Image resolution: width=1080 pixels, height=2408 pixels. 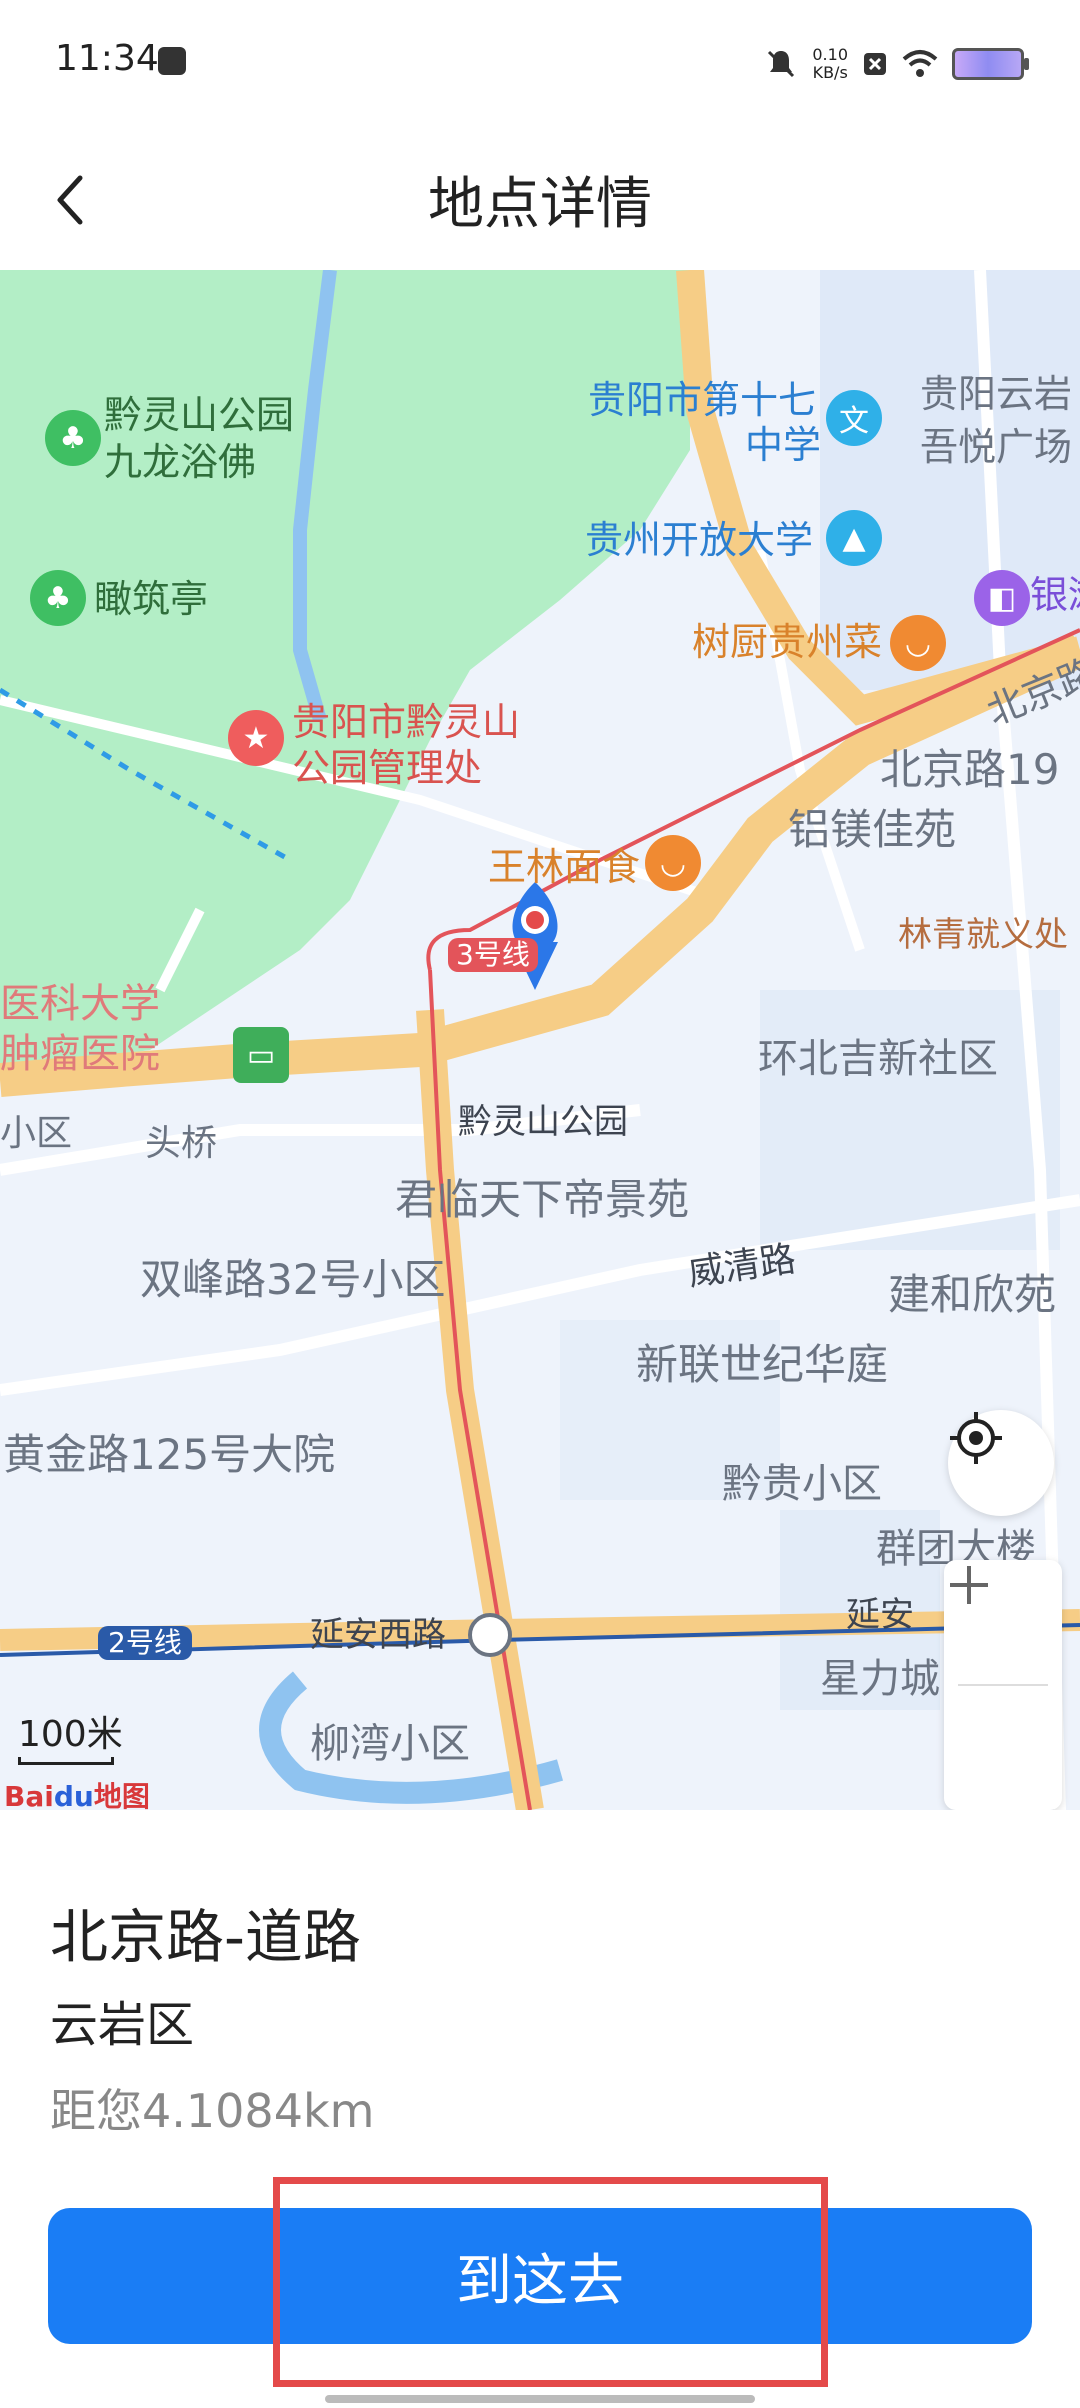 I want to click on map-label-pavilion: 瞰筑亭, so click(x=151, y=599).